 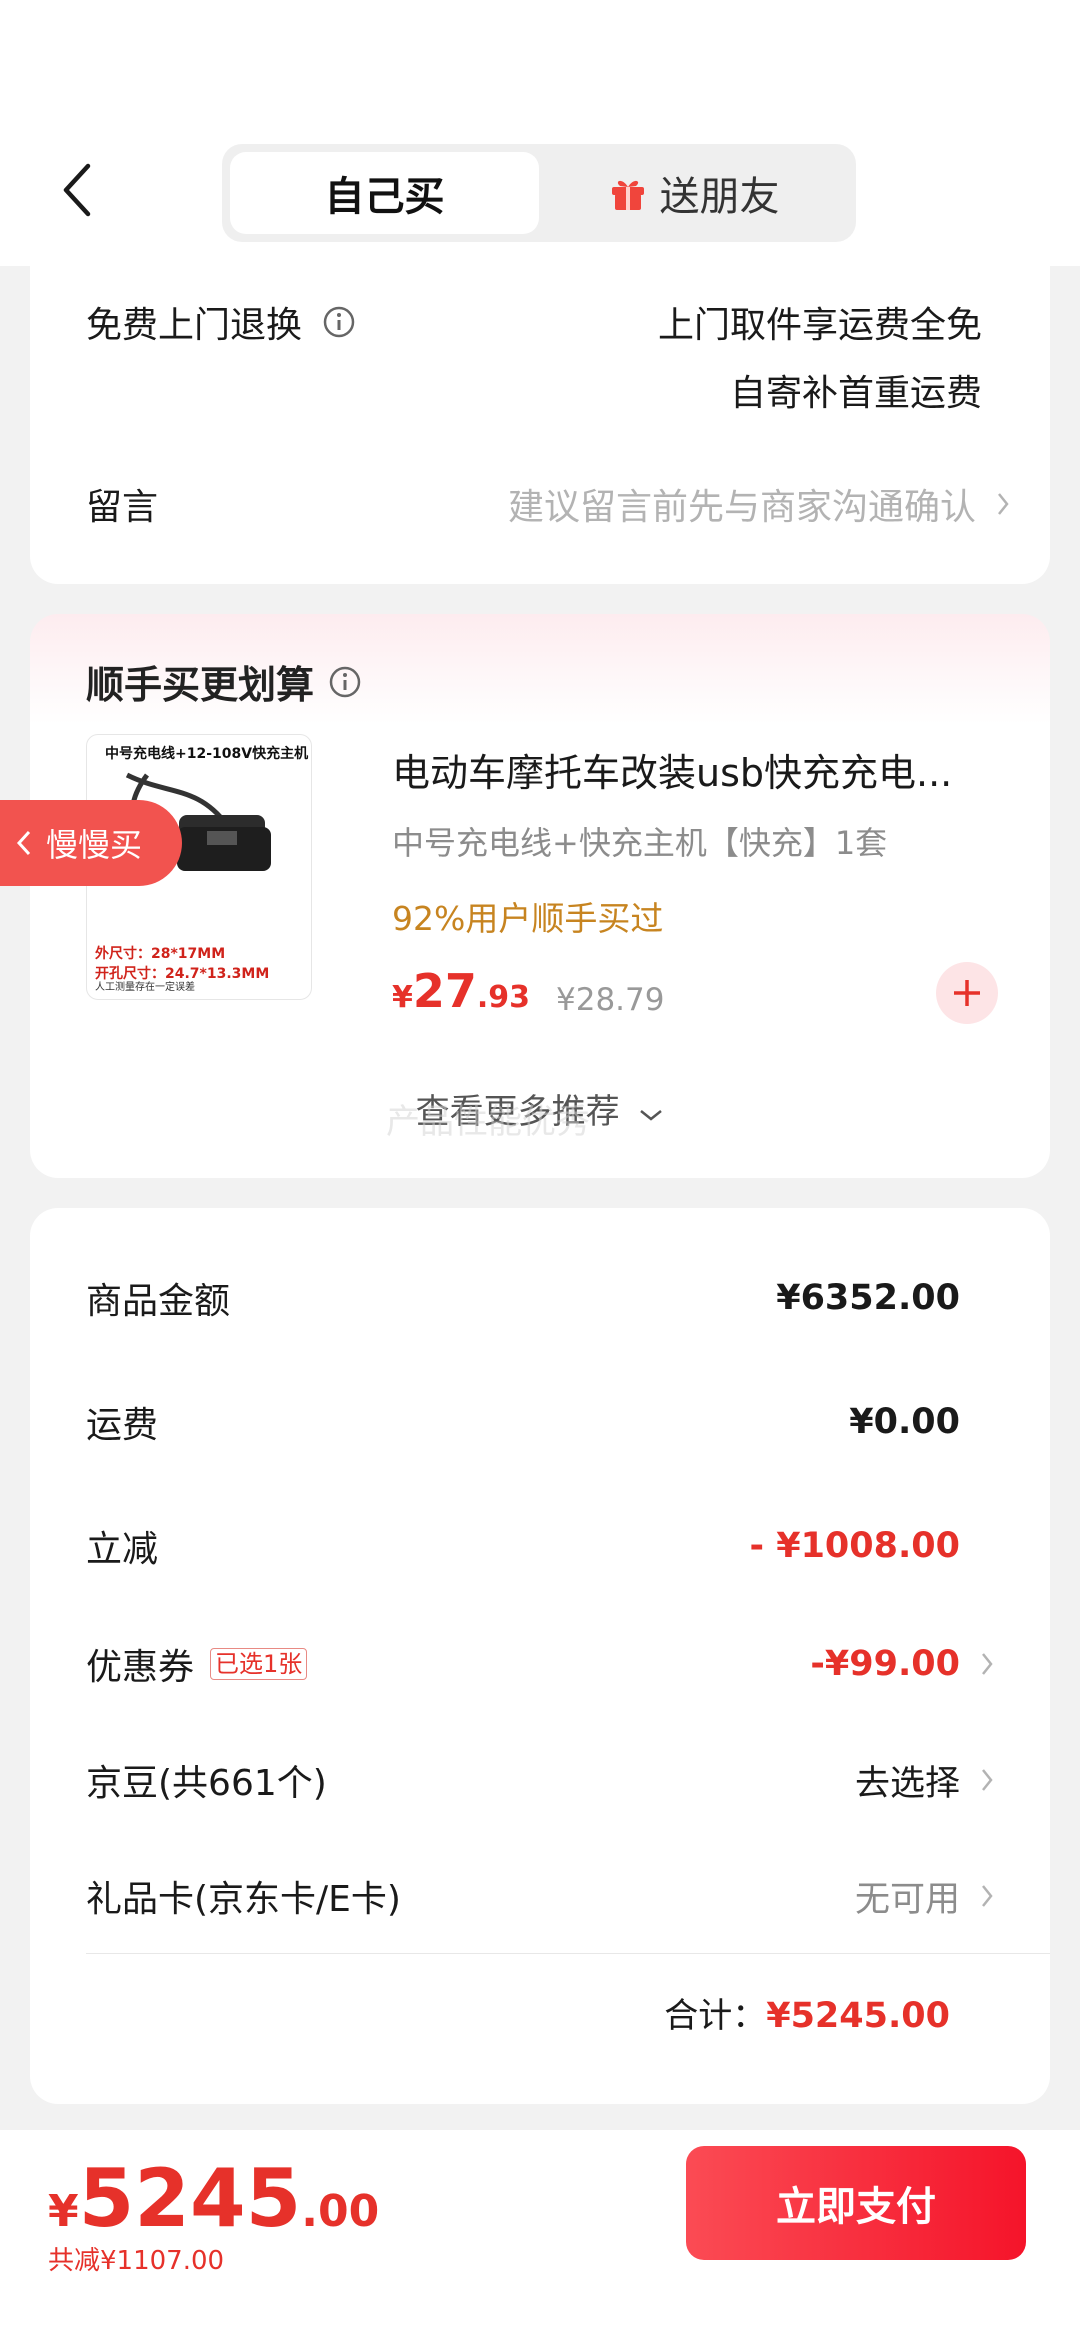 I want to click on total-row: 合计： ¥5245.00, so click(x=807, y=2012).